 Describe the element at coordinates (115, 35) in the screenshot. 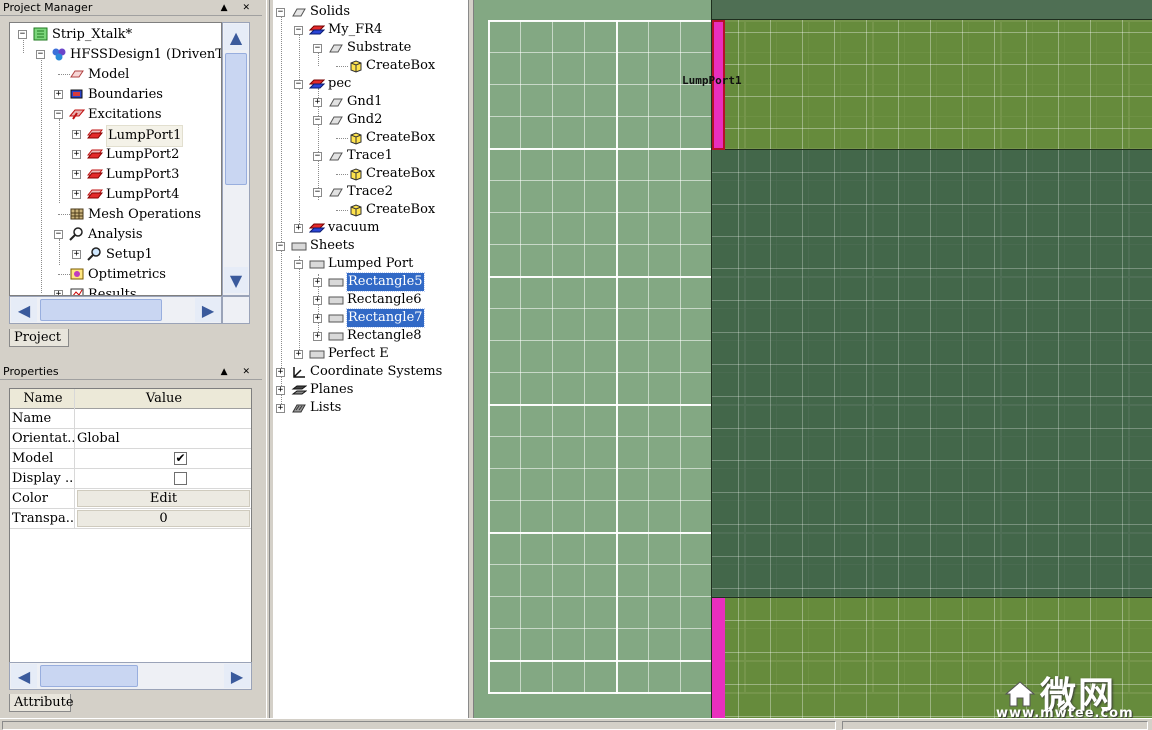

I see `tree-item-strip-xtalk: − Strip_Xtalk*` at that location.